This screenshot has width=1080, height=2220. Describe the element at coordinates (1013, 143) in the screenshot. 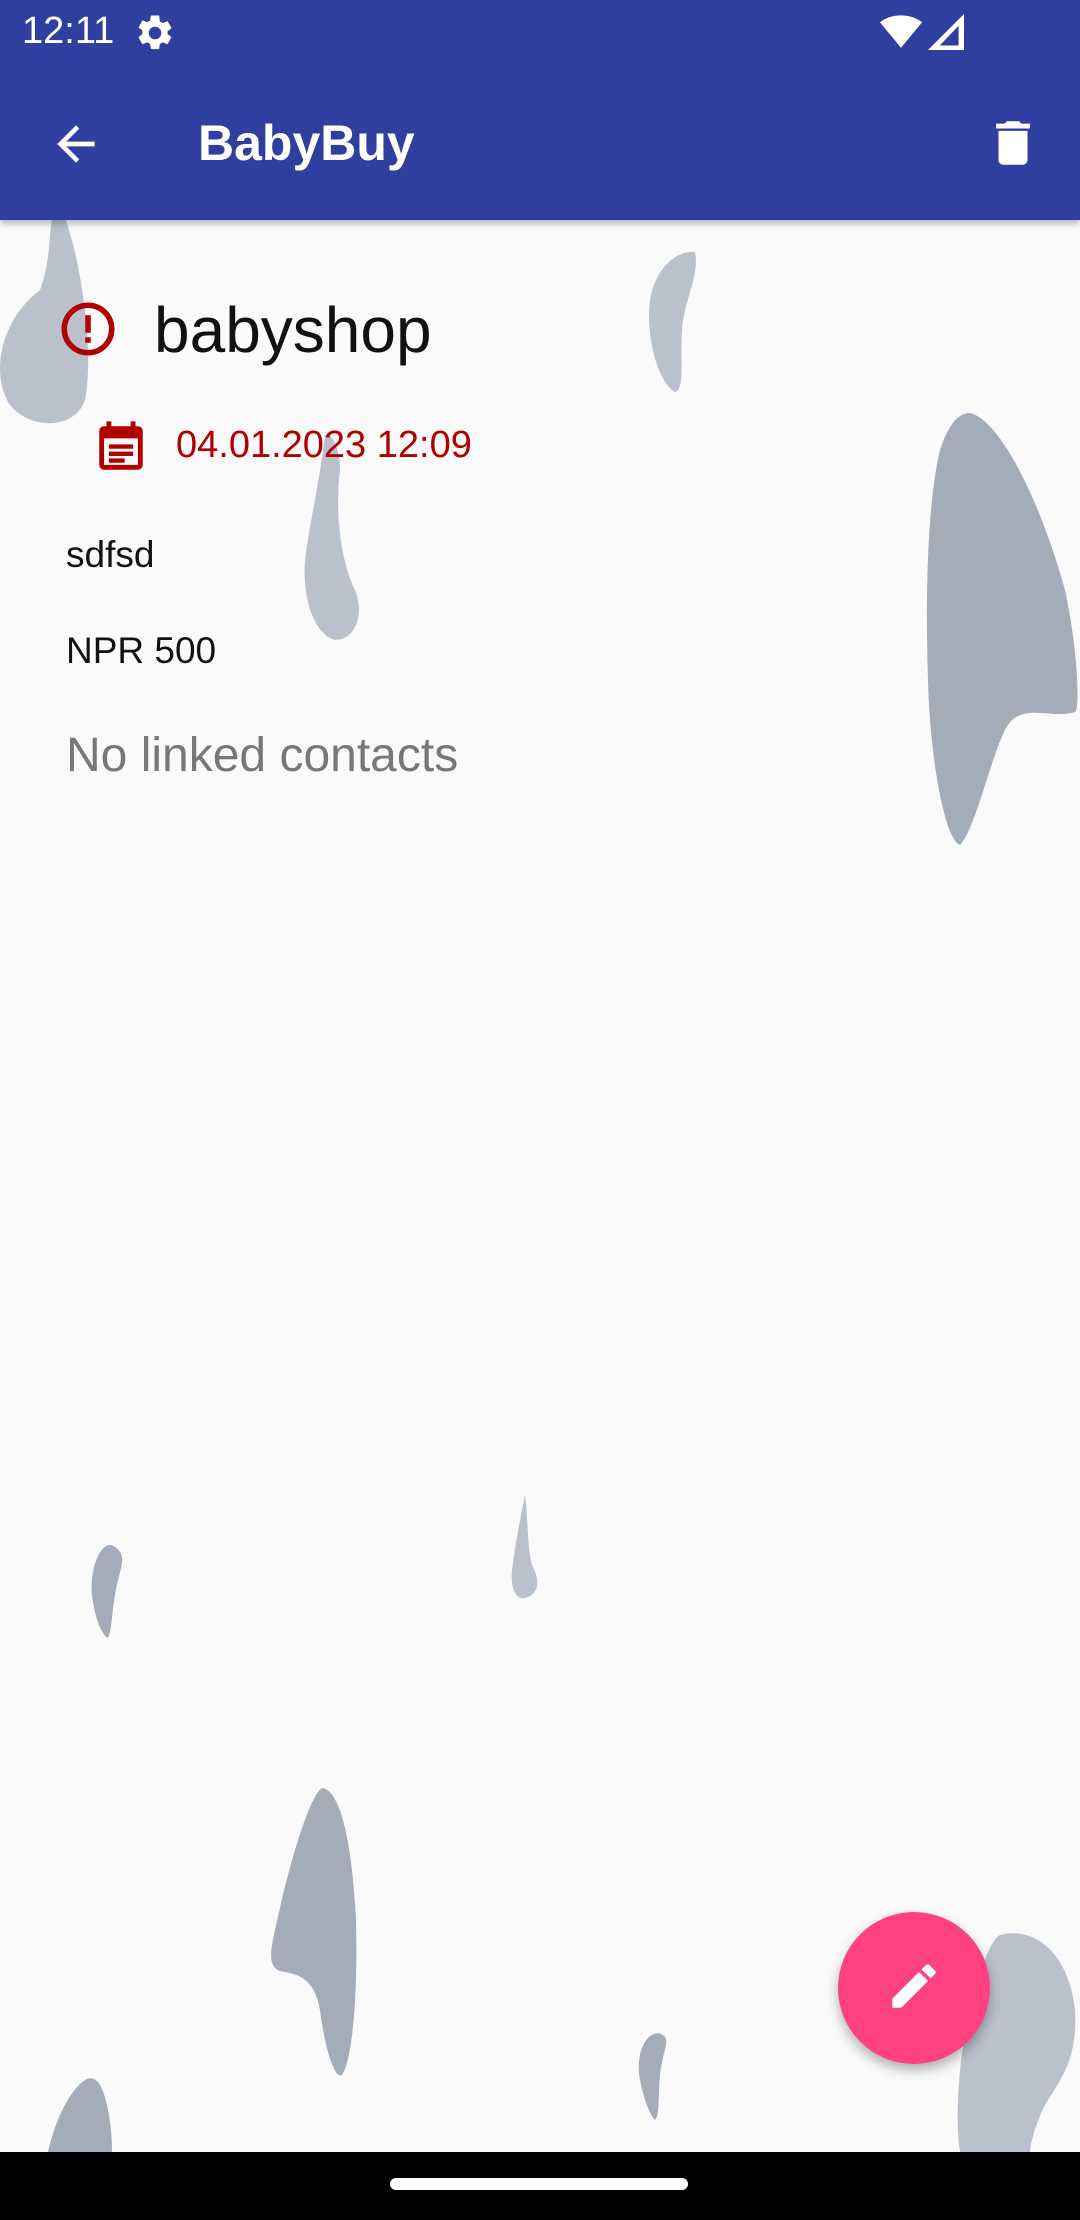

I see `trash-icon` at that location.